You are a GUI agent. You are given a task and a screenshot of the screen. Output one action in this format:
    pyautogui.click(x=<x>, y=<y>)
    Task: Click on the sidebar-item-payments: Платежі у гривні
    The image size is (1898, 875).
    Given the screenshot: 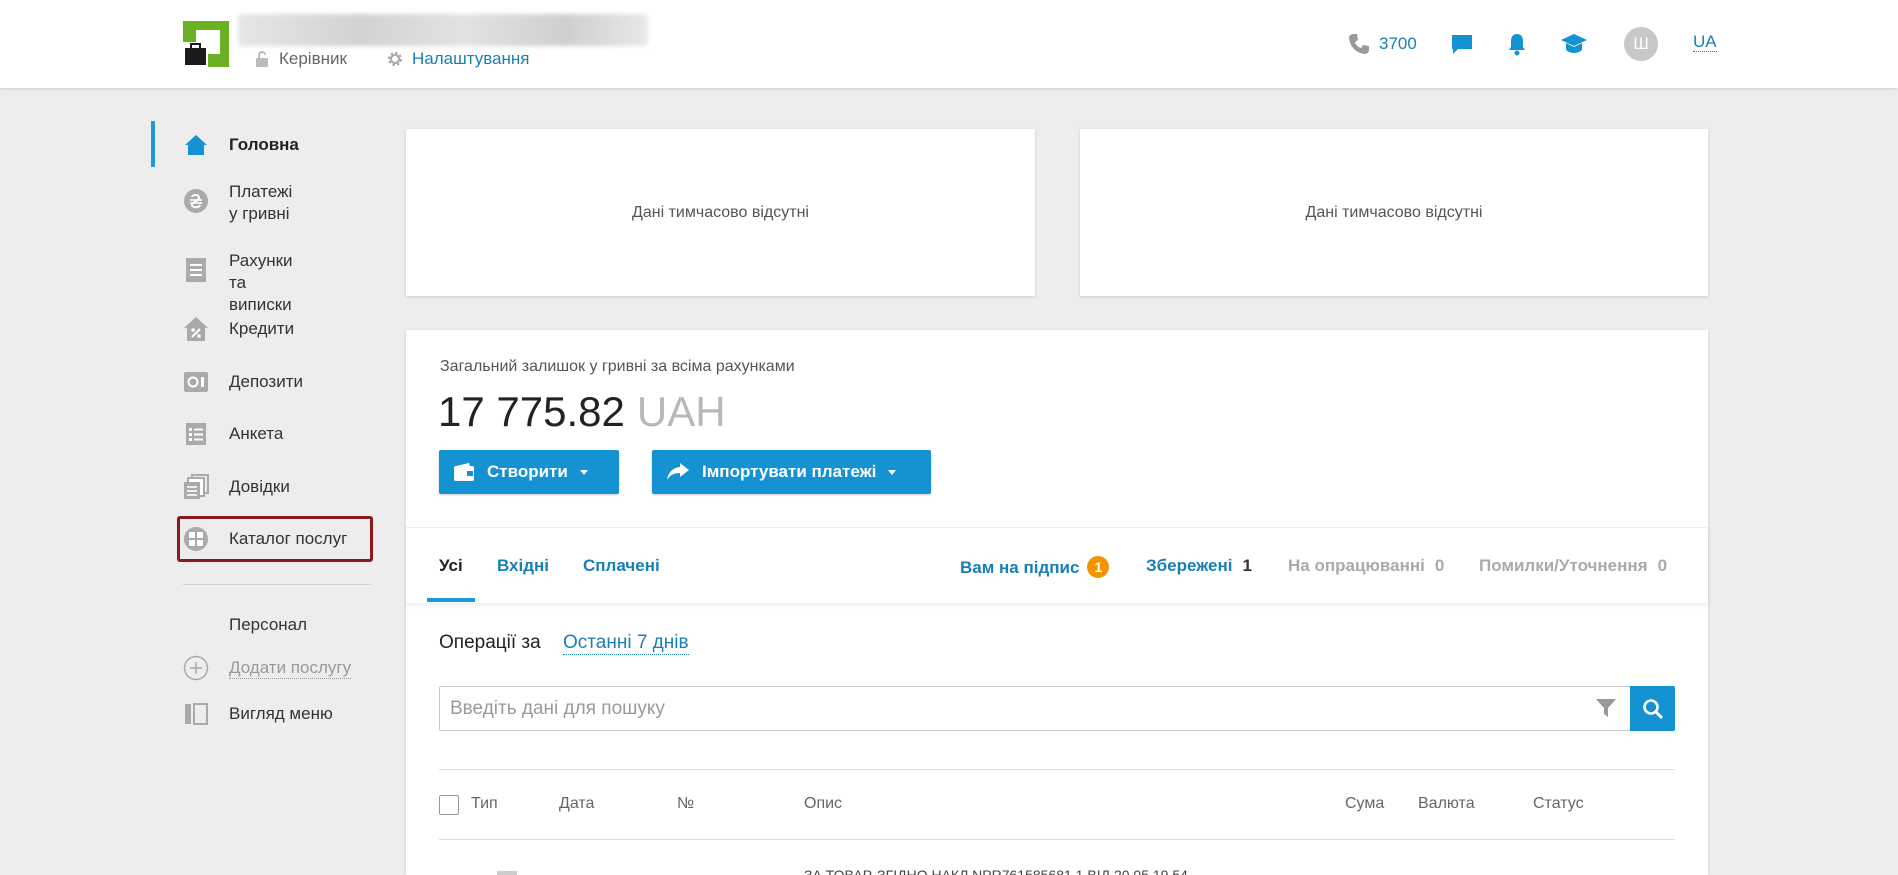 What is the action you would take?
    pyautogui.click(x=237, y=202)
    